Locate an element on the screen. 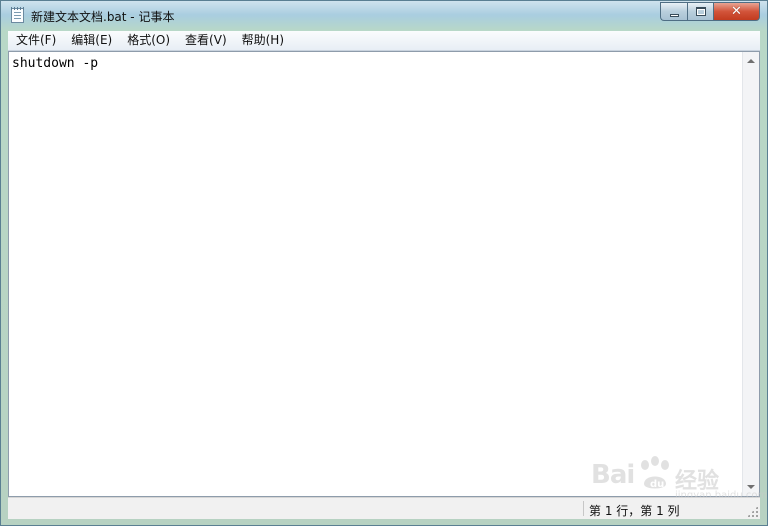 The width and height of the screenshot is (768, 526). svg-text: du is located at coordinates (657, 484).